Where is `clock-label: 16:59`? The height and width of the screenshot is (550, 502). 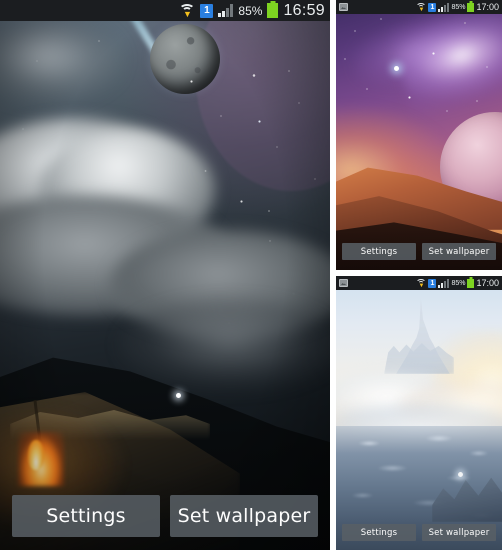 clock-label: 16:59 is located at coordinates (304, 10).